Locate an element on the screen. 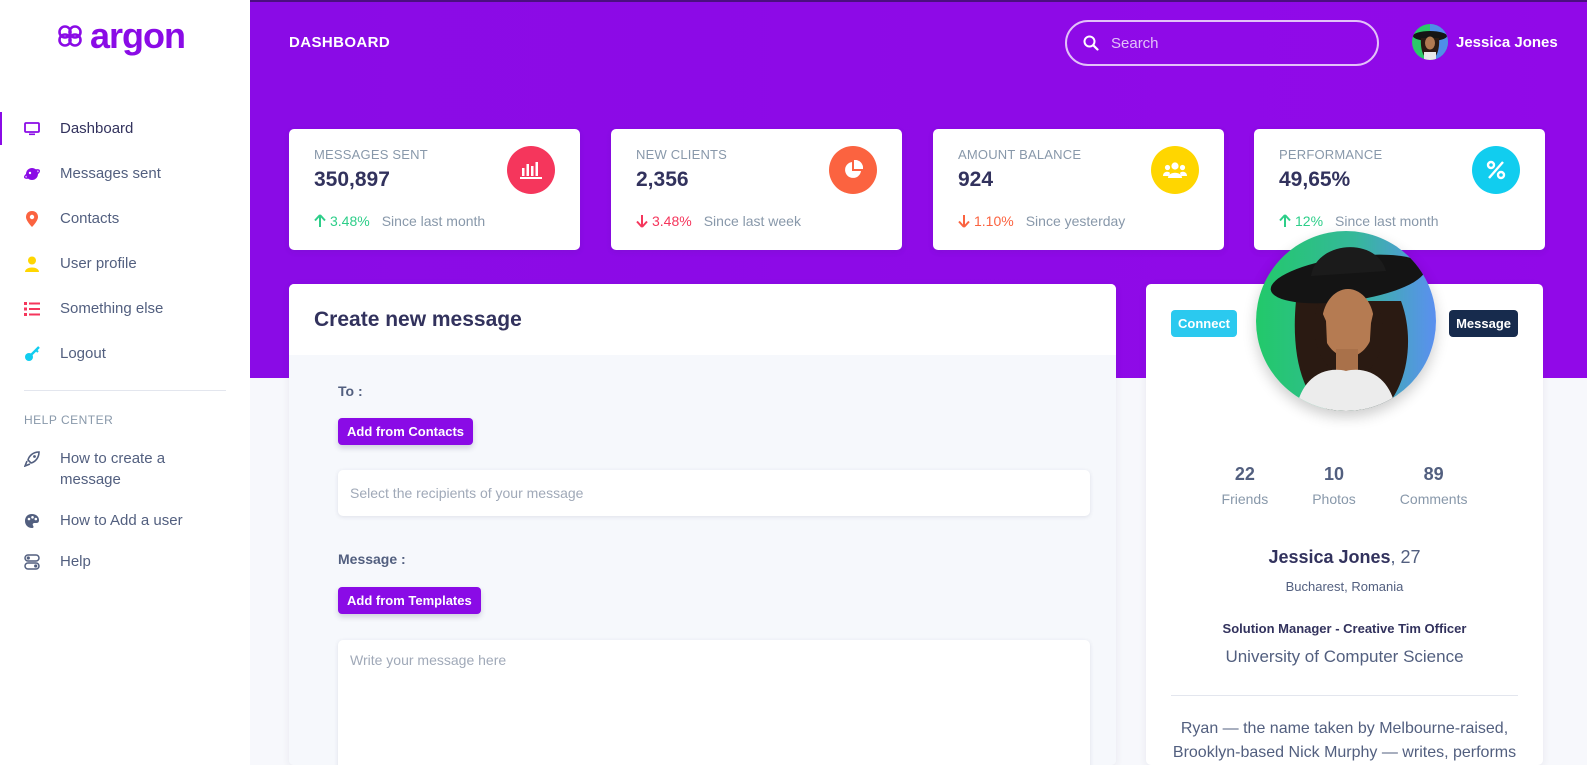 The height and width of the screenshot is (765, 1587). user-menu: Jessica Jones is located at coordinates (1485, 42).